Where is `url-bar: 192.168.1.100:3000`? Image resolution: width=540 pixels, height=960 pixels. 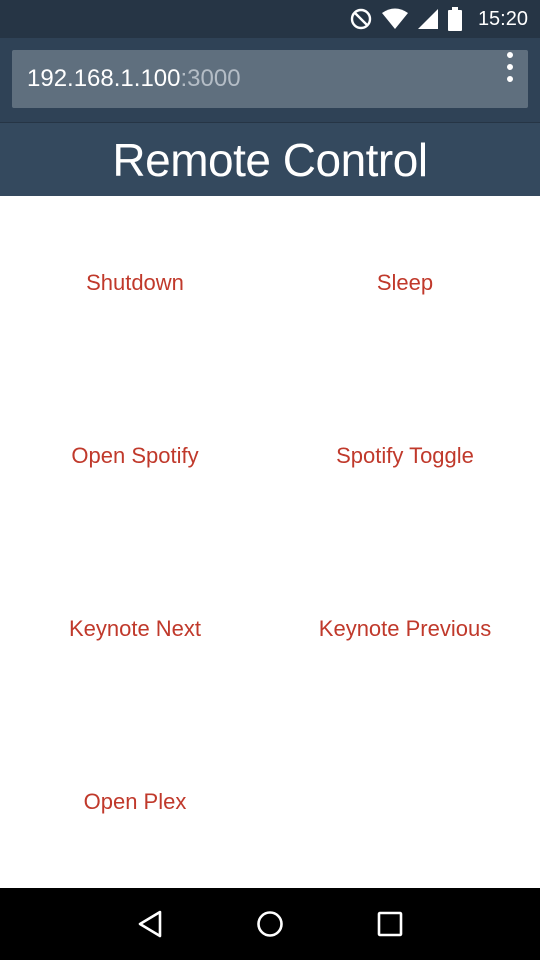 url-bar: 192.168.1.100:3000 is located at coordinates (270, 79).